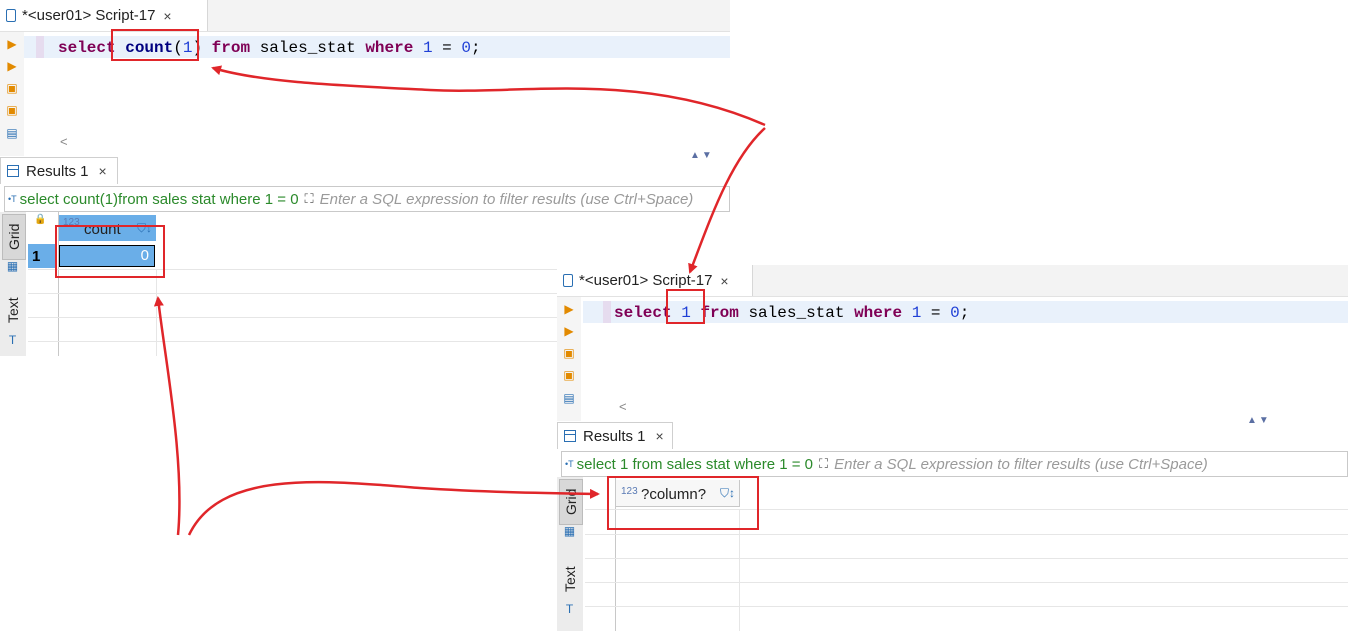 Image resolution: width=1348 pixels, height=631 pixels. I want to click on arrow-to-count-expression, so click(488, 96).